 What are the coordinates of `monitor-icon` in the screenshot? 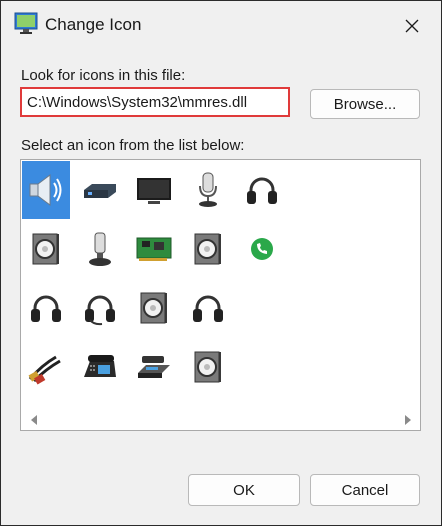 It's located at (154, 191).